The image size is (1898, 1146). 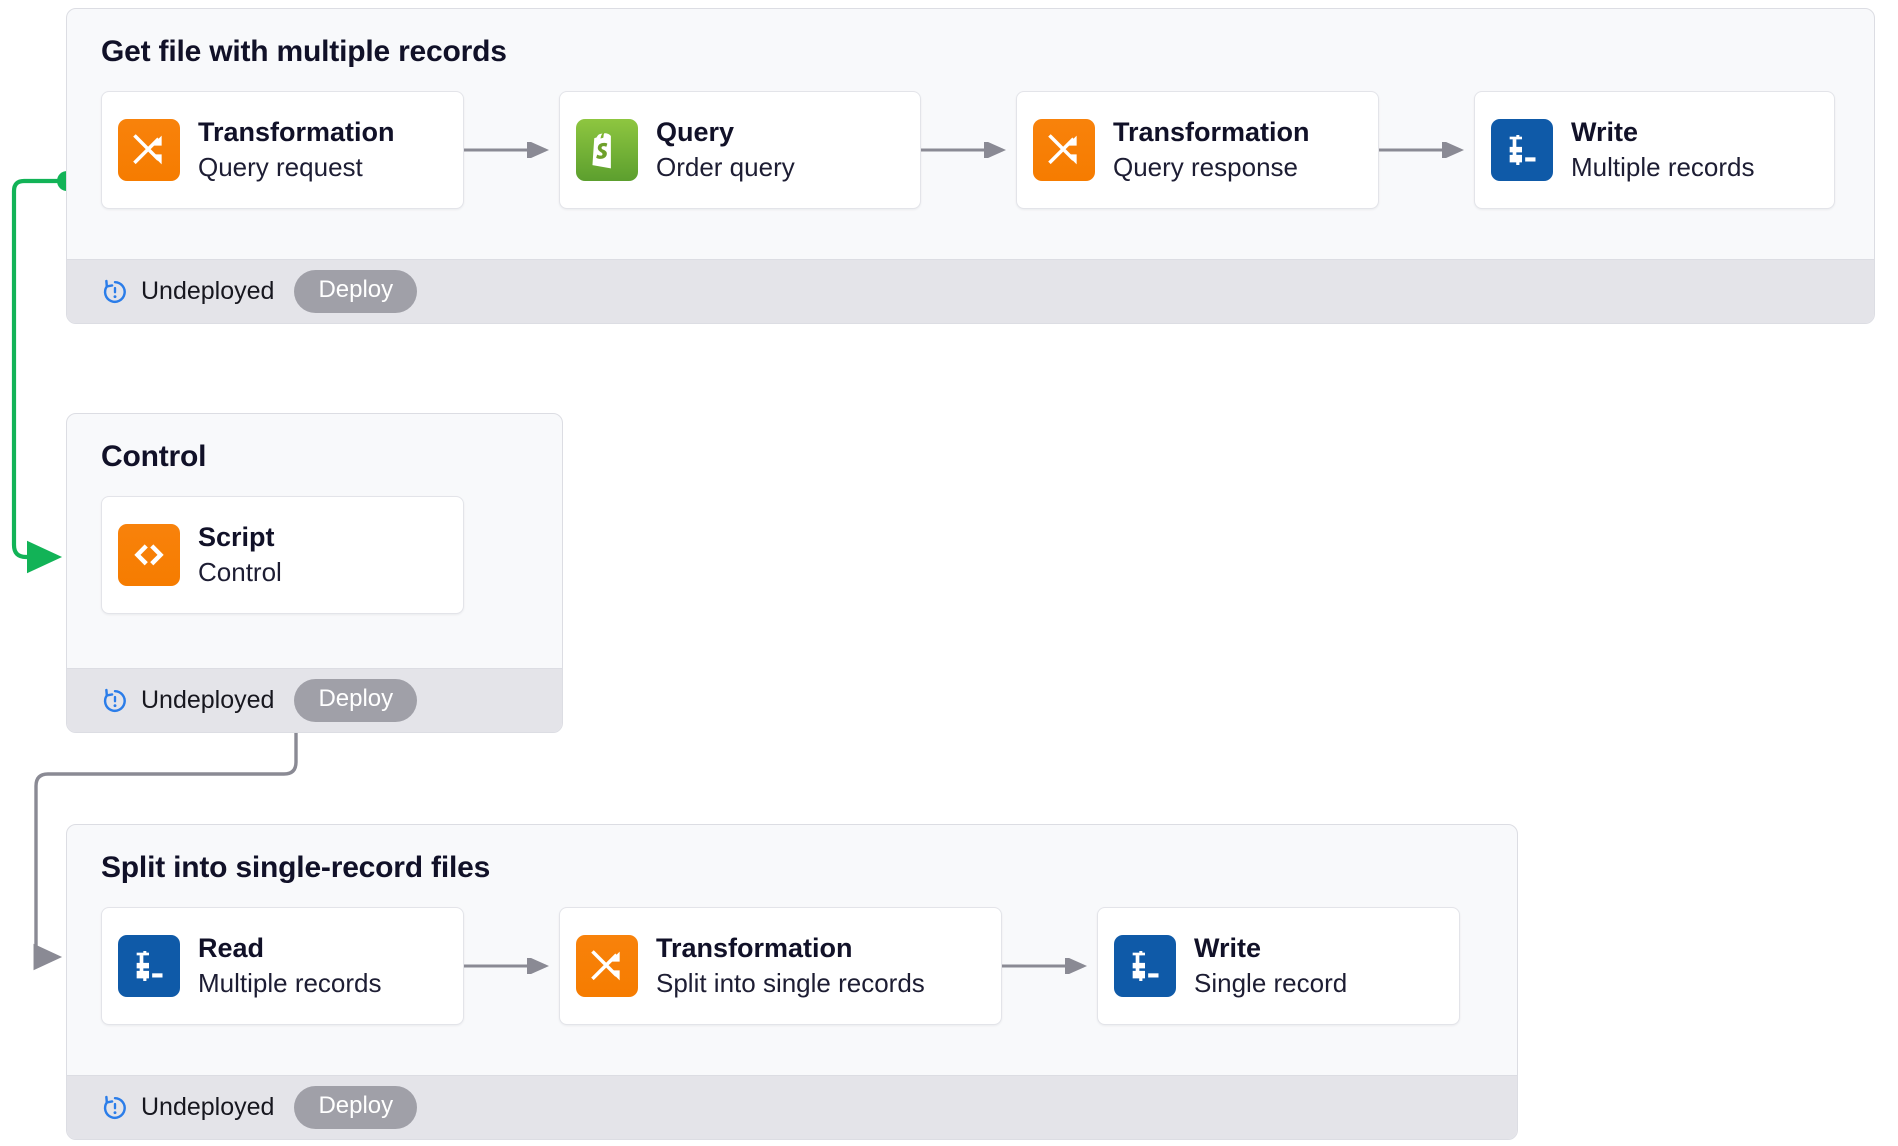 What do you see at coordinates (1205, 166) in the screenshot?
I see `node-subtitle: Query response` at bounding box center [1205, 166].